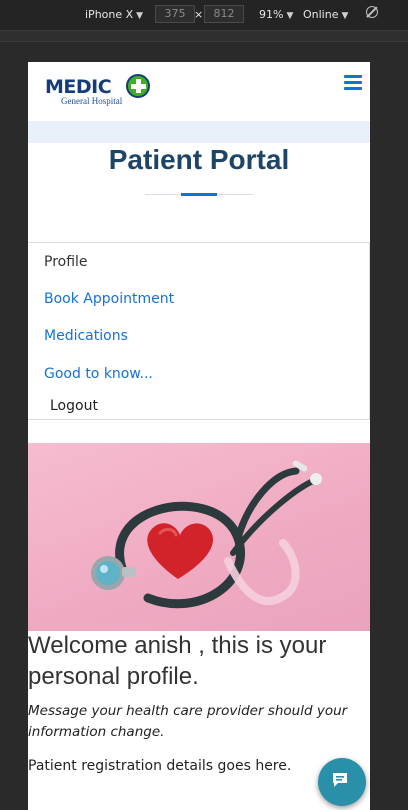  I want to click on zoom-selector: 91% ▼, so click(276, 14).